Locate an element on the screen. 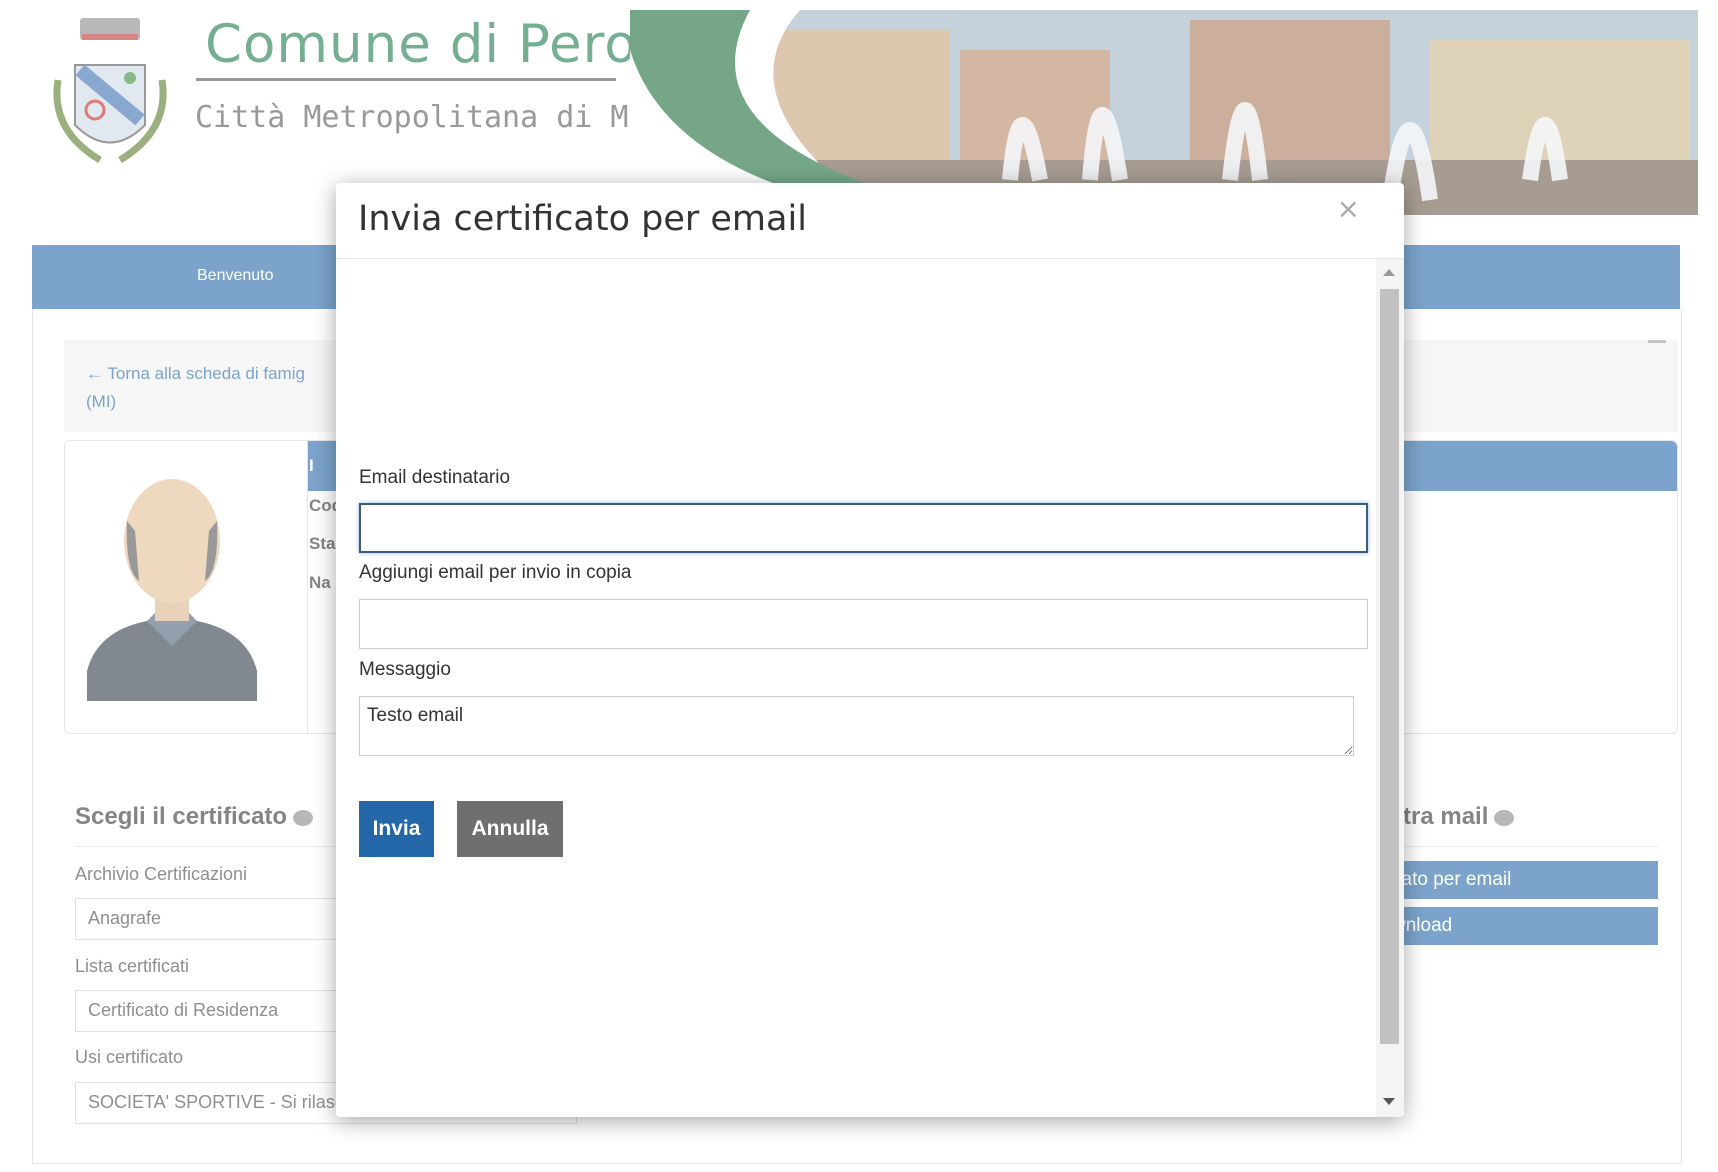 Image resolution: width=1718 pixels, height=1172 pixels. modal-title: Invia certificato per email is located at coordinates (582, 219).